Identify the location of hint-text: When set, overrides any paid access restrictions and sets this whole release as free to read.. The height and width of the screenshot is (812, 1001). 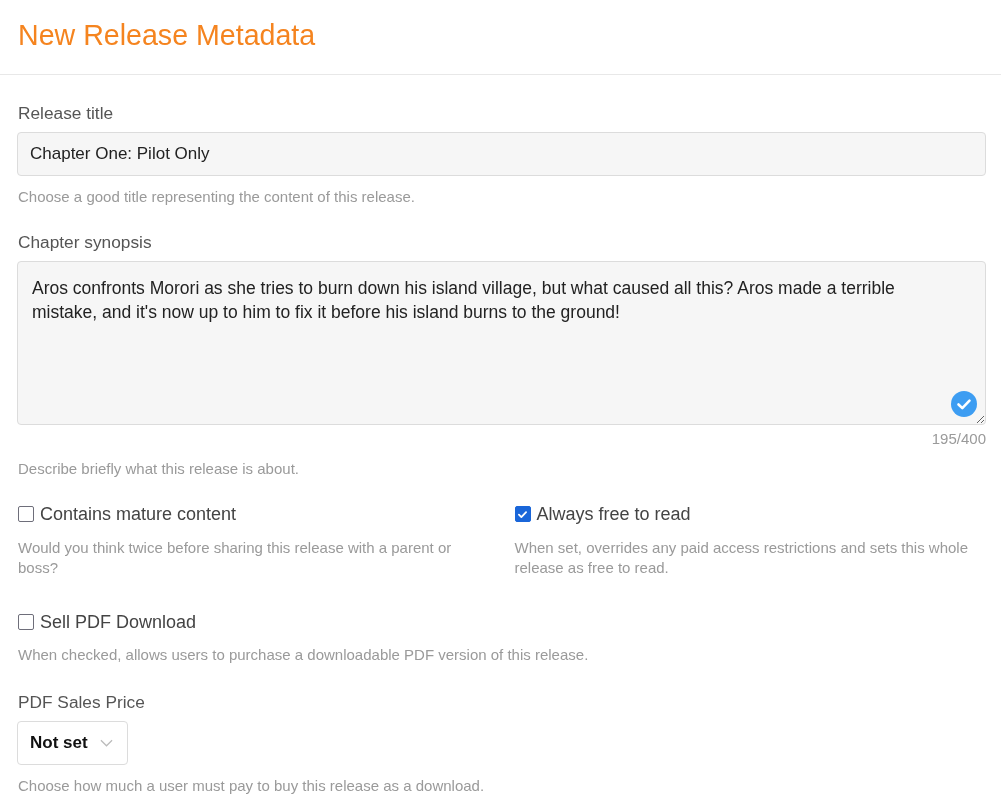
(742, 558).